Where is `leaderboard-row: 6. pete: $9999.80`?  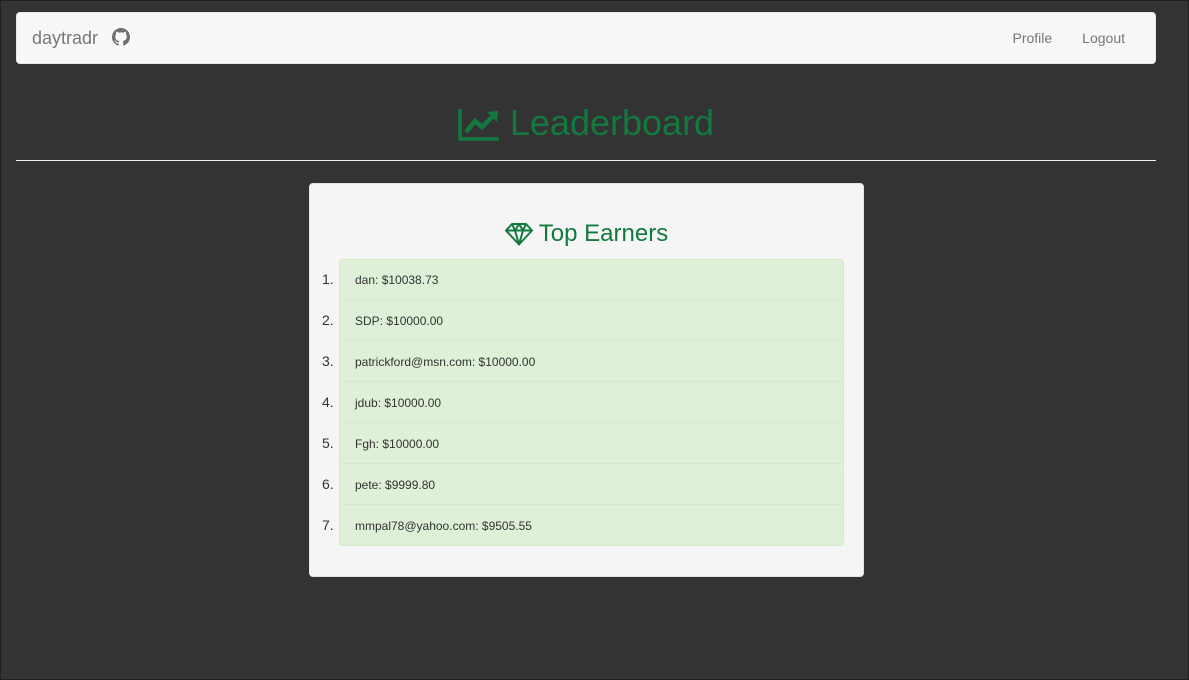
leaderboard-row: 6. pete: $9999.80 is located at coordinates (586, 484).